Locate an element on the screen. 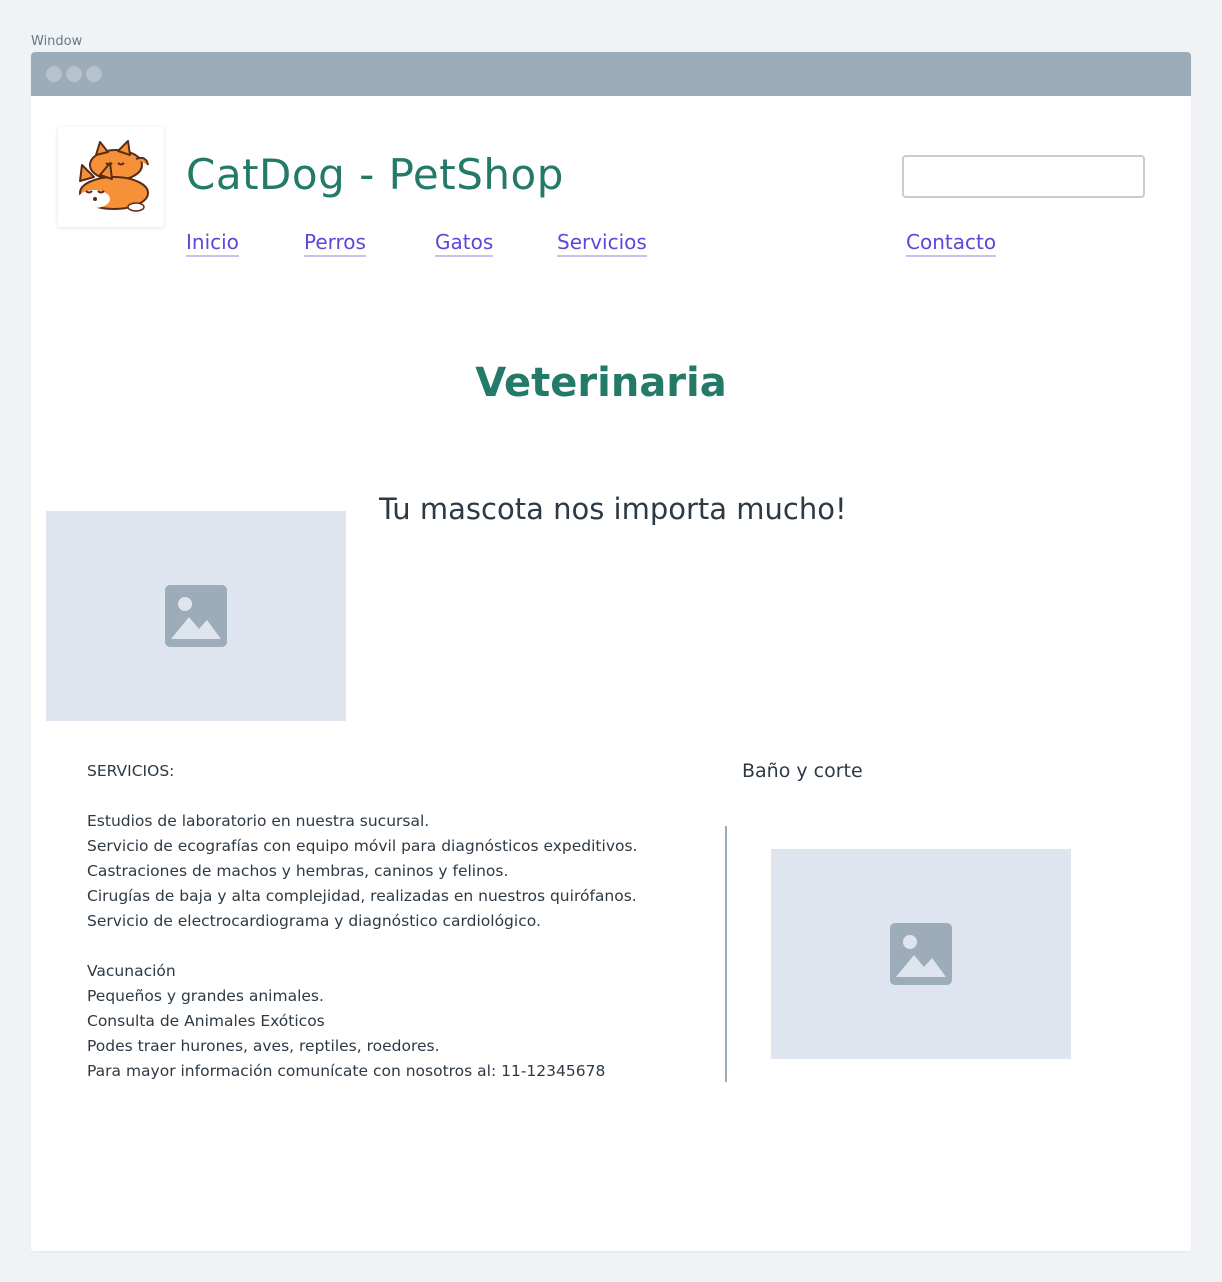 This screenshot has height=1282, width=1222. window-titlebar is located at coordinates (611, 74).